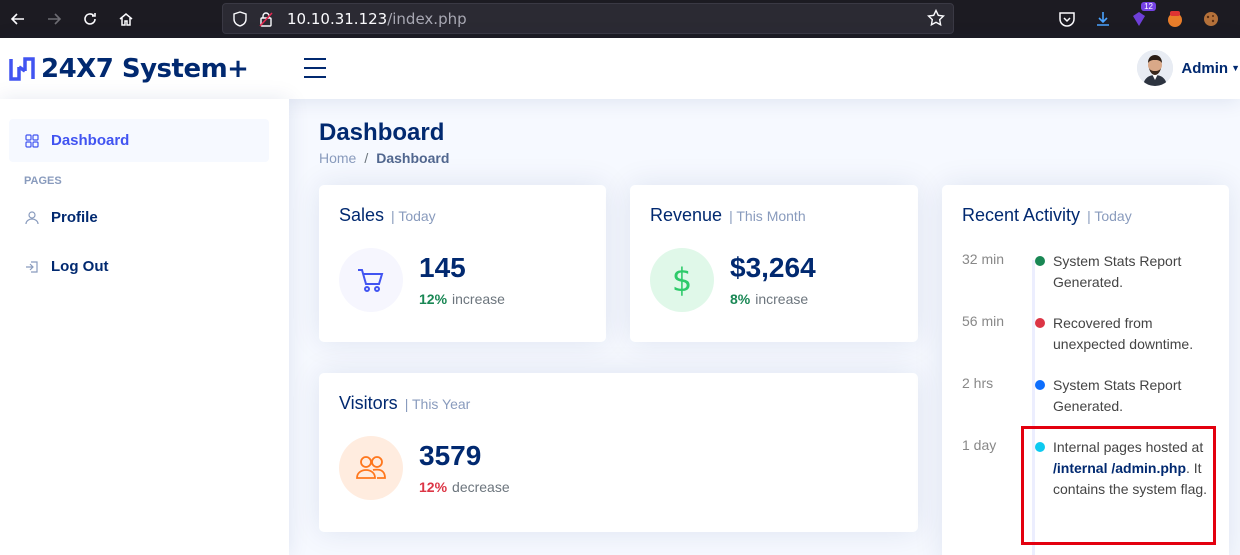 This screenshot has width=1240, height=555. Describe the element at coordinates (427, 18) in the screenshot. I see `url-path: /index.php` at that location.